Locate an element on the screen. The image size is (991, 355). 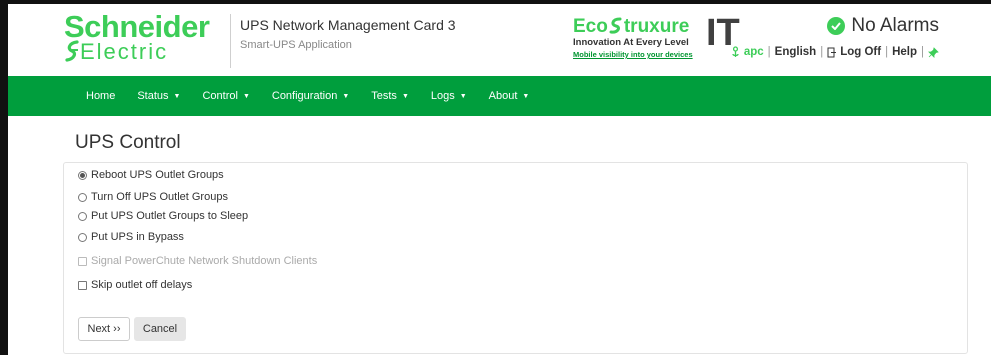
logoff-icon is located at coordinates (832, 52).